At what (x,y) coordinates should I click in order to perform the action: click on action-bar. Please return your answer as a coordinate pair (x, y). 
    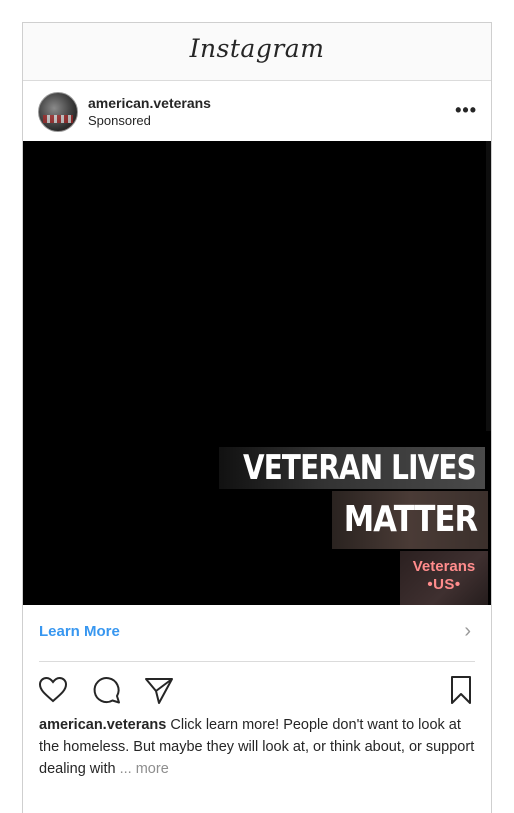
    Looking at the image, I should click on (257, 691).